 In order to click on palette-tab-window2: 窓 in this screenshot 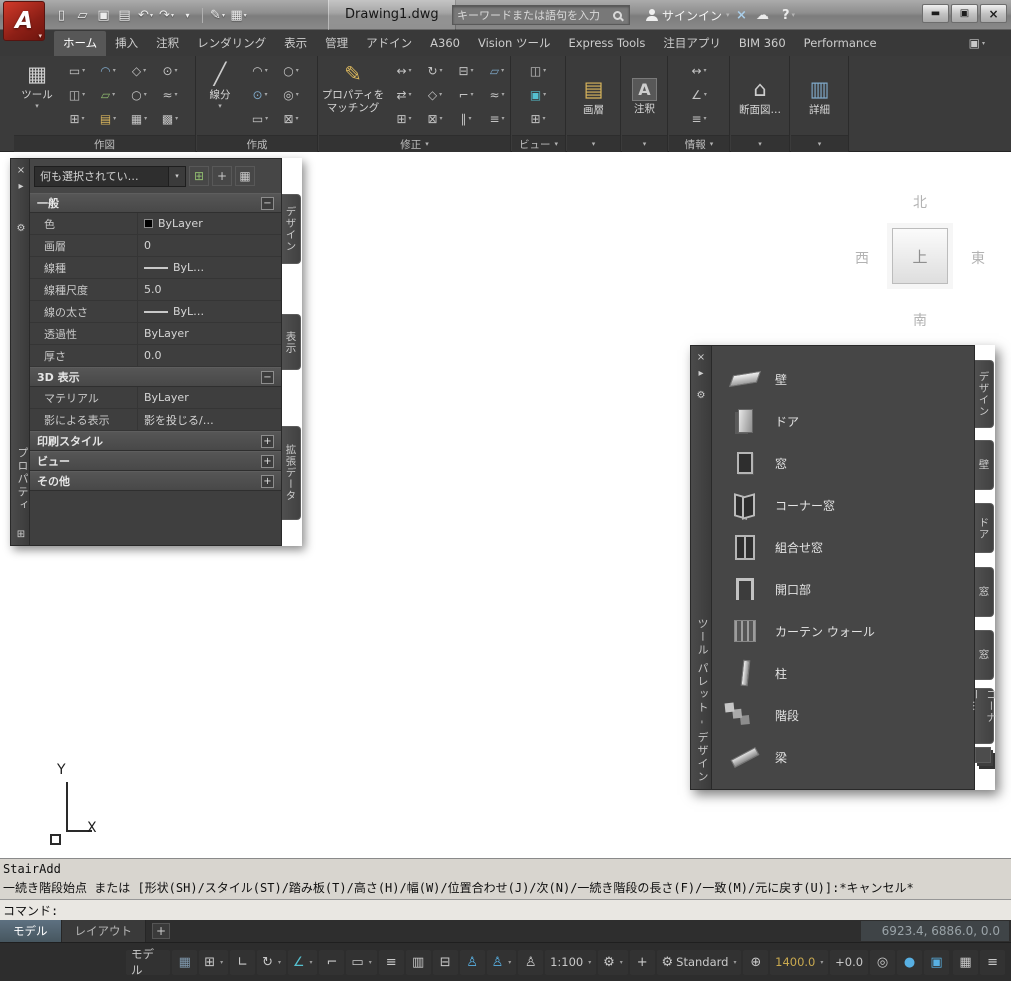, I will do `click(984, 655)`.